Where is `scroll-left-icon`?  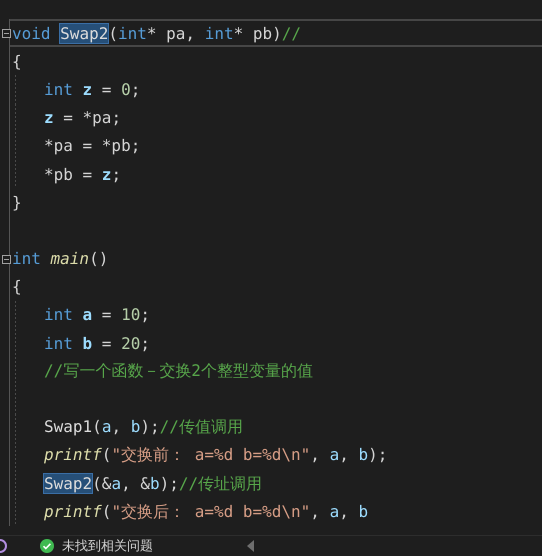
scroll-left-icon is located at coordinates (250, 546).